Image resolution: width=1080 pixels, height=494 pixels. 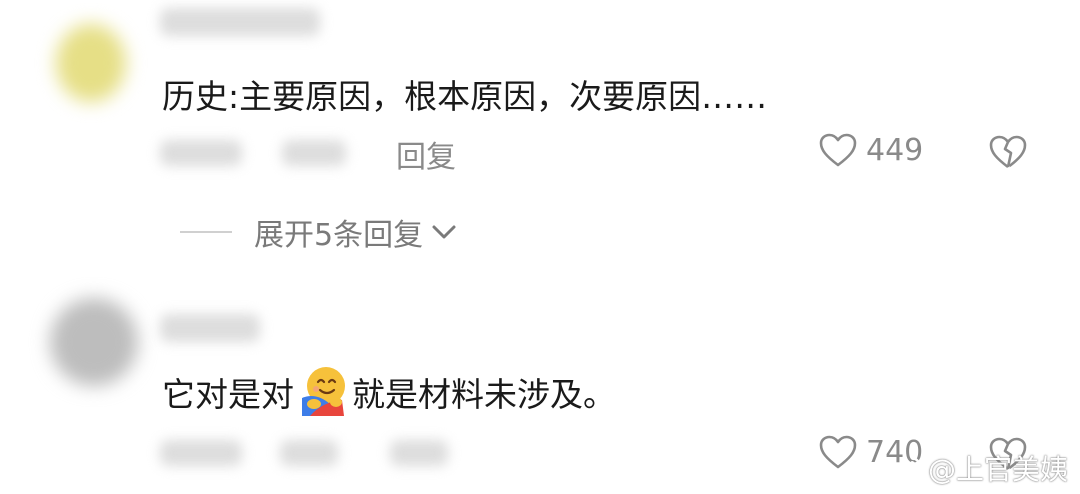 What do you see at coordinates (905, 468) in the screenshot?
I see `weibo-icon` at bounding box center [905, 468].